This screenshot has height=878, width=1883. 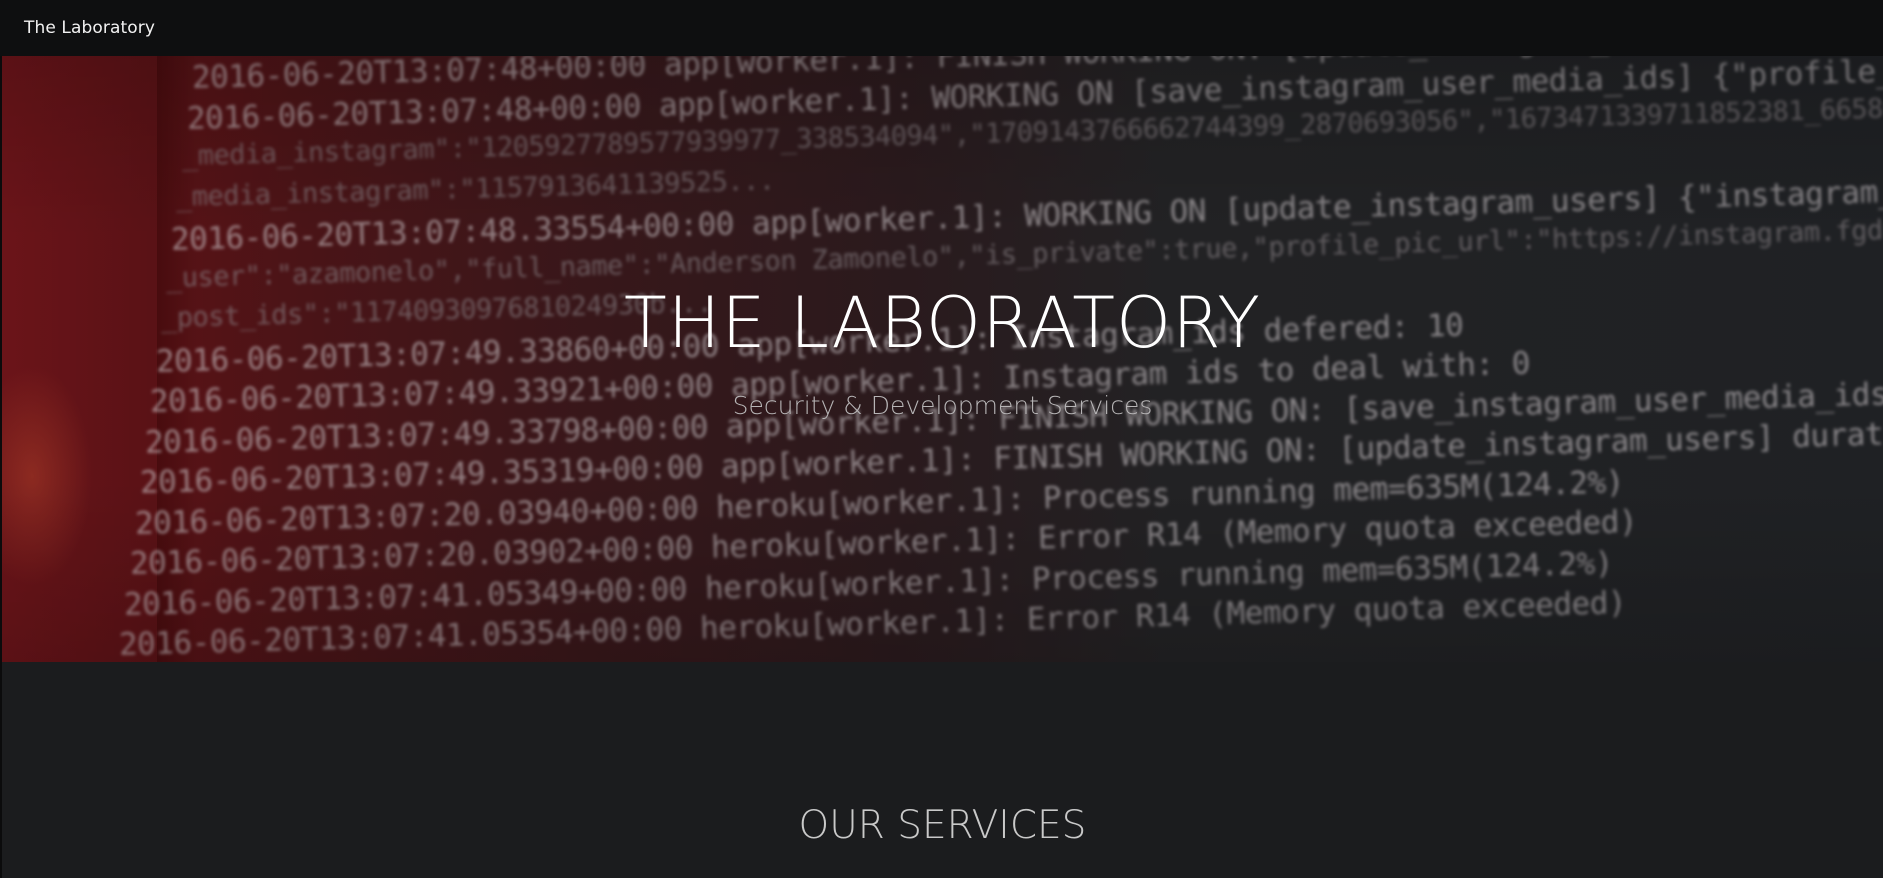 I want to click on hero-subtitle: Security & Development Services, so click(x=942, y=405).